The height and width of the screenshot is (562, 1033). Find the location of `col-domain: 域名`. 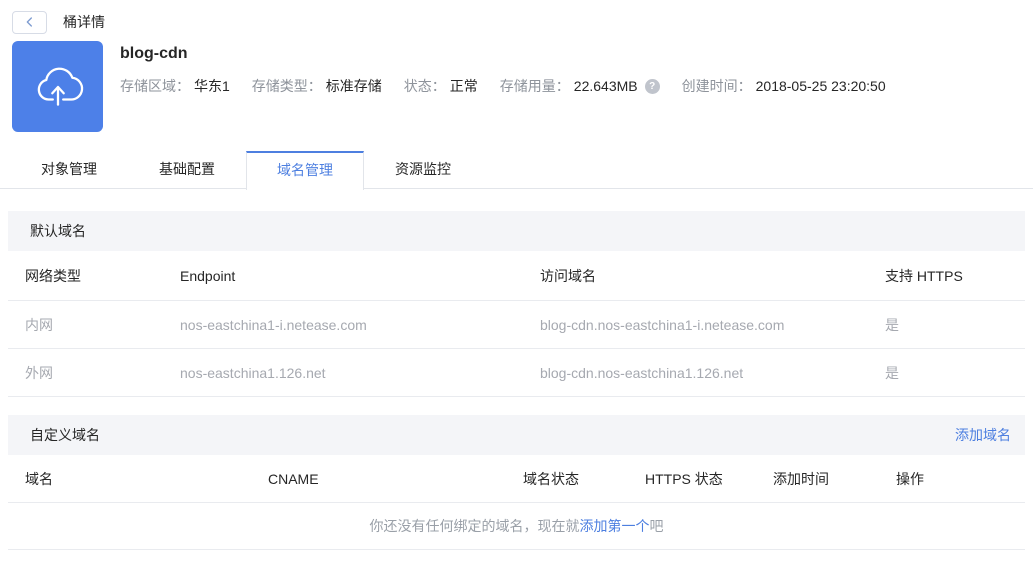

col-domain: 域名 is located at coordinates (39, 478).